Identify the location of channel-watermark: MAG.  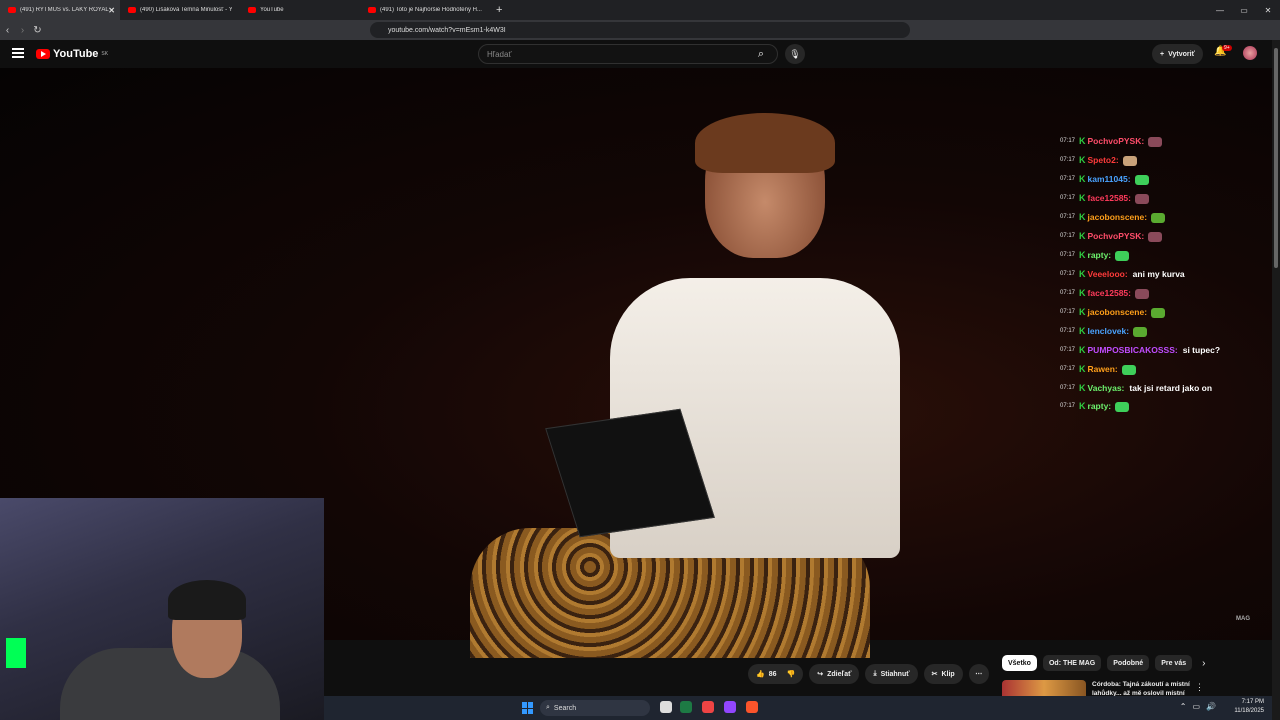
(1243, 619).